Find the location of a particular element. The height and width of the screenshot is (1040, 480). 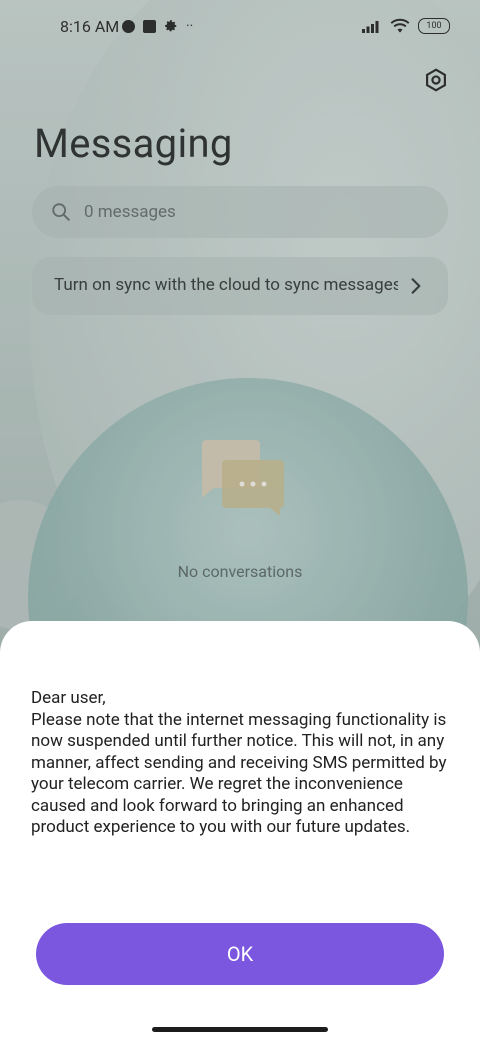

home-indicator is located at coordinates (240, 1029).